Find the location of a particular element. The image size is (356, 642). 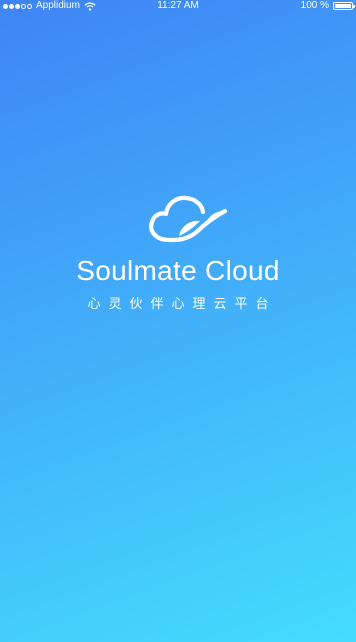

status-bar: Applidium 11:27 AM 100 % is located at coordinates (178, 6).